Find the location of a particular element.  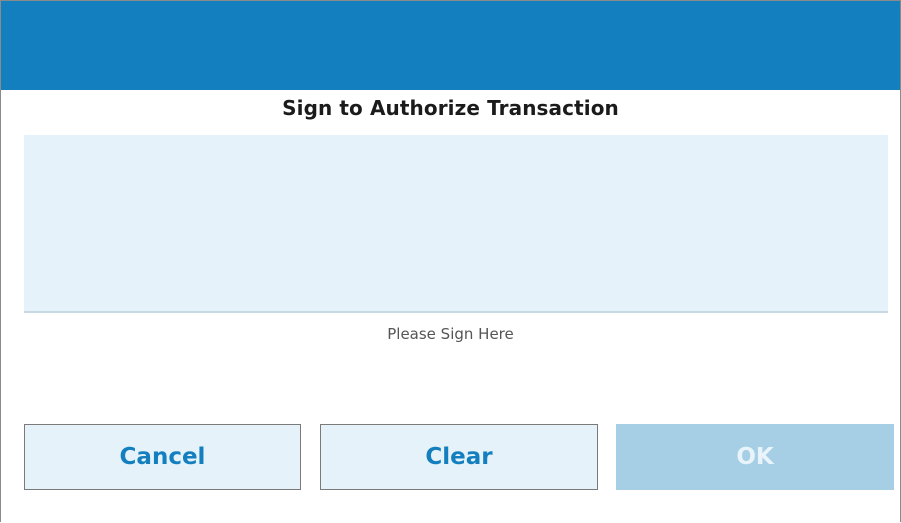

ok-button: OK is located at coordinates (755, 457).